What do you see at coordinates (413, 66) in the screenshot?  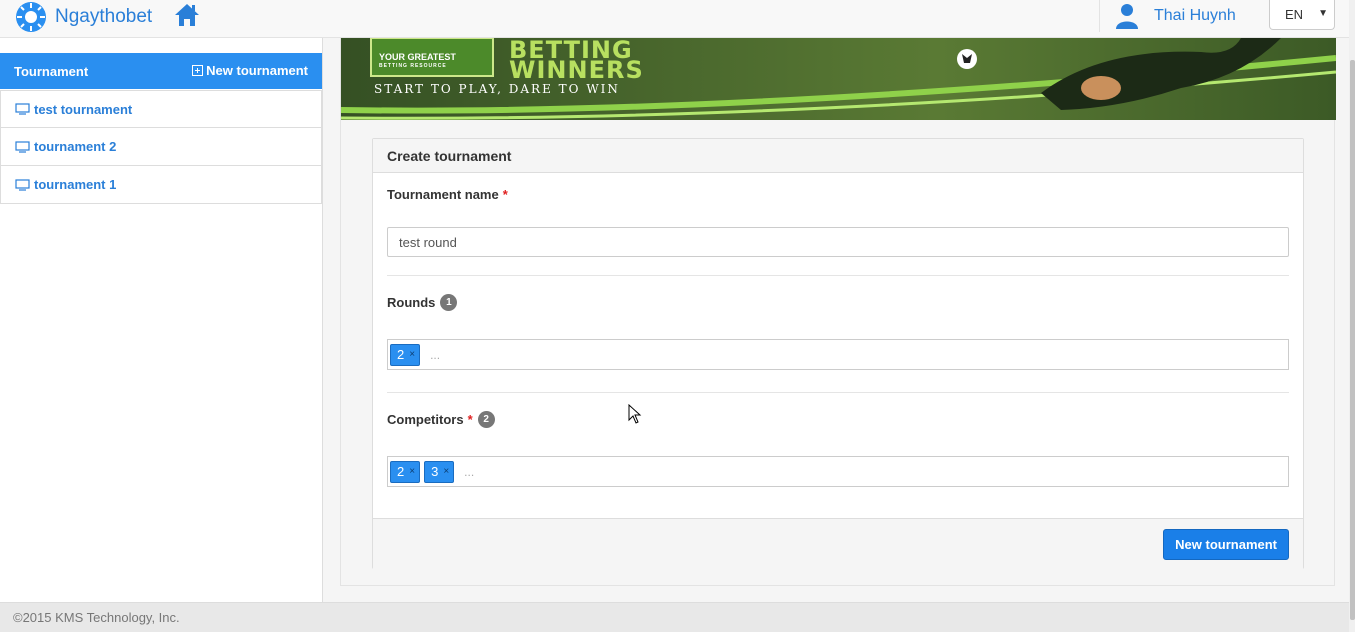 I see `banner-badge-line2: BETTING RESOURCE` at bounding box center [413, 66].